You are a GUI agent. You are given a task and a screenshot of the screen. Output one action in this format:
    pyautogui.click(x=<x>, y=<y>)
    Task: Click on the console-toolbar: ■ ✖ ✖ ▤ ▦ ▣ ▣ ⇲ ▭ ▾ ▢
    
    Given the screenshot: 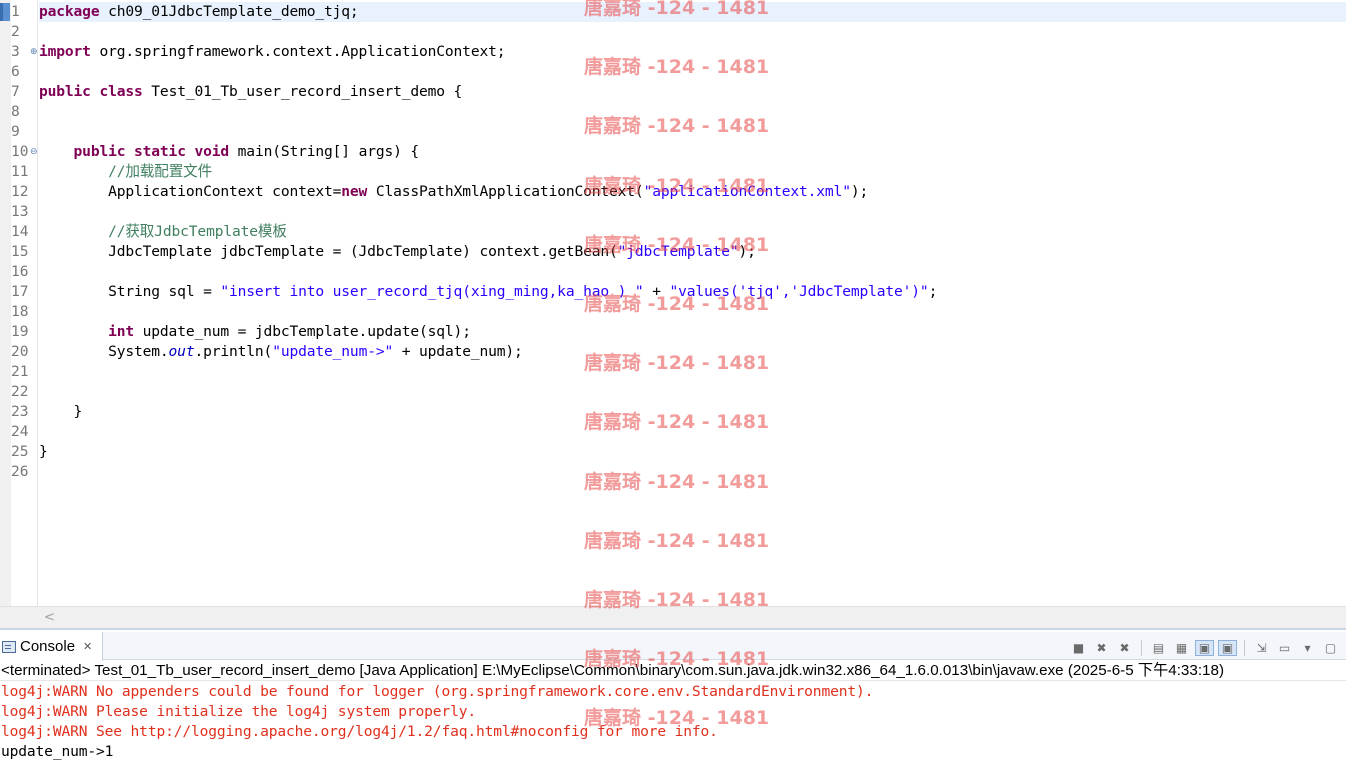 What is the action you would take?
    pyautogui.click(x=1204, y=648)
    